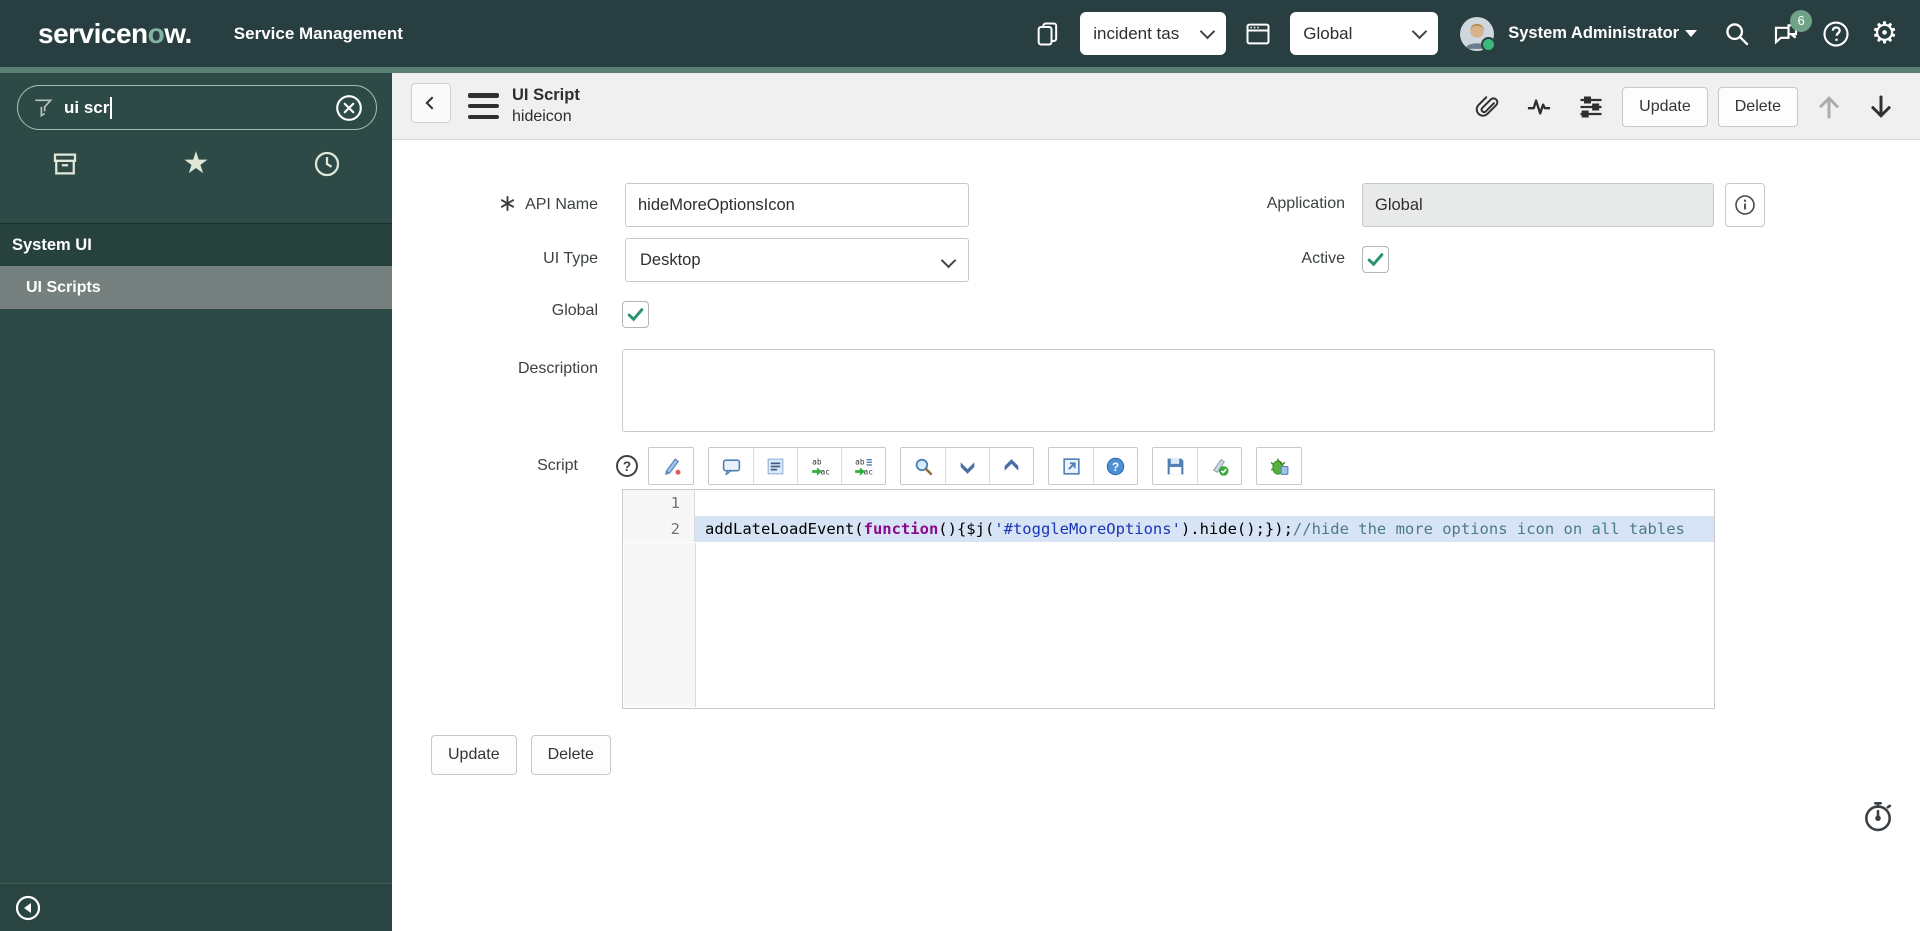  I want to click on navigator-tabs: ★, so click(196, 164).